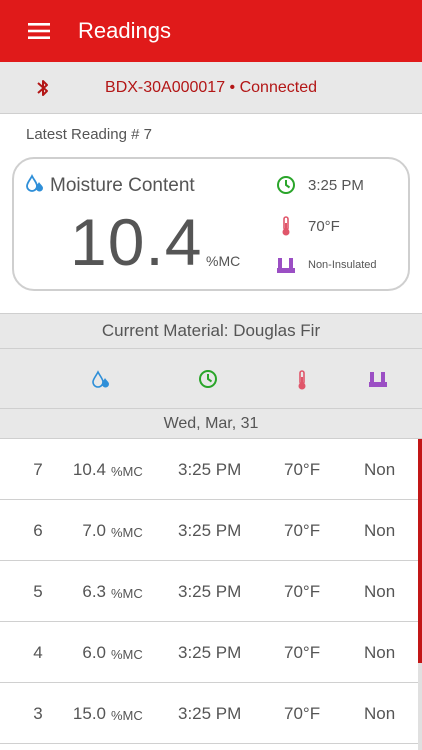 The image size is (422, 750). What do you see at coordinates (324, 226) in the screenshot?
I see `card-temp: 70°F` at bounding box center [324, 226].